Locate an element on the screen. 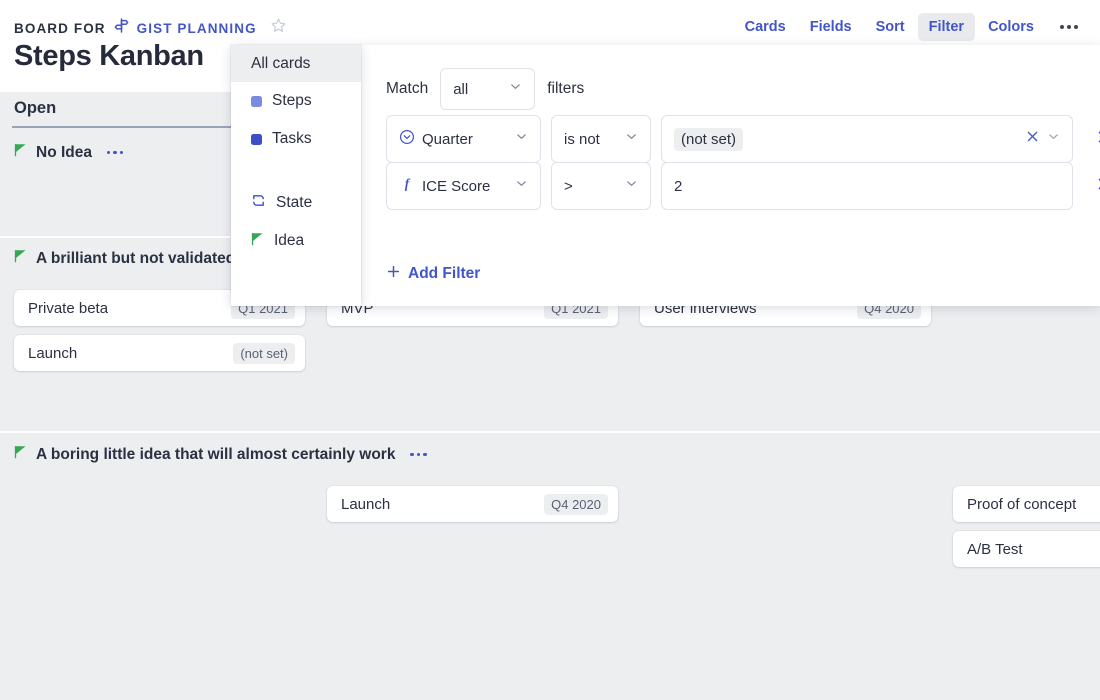 The width and height of the screenshot is (1100, 700). card-type-dropdown: All cards Steps Tasks State Idea is located at coordinates (296, 175).